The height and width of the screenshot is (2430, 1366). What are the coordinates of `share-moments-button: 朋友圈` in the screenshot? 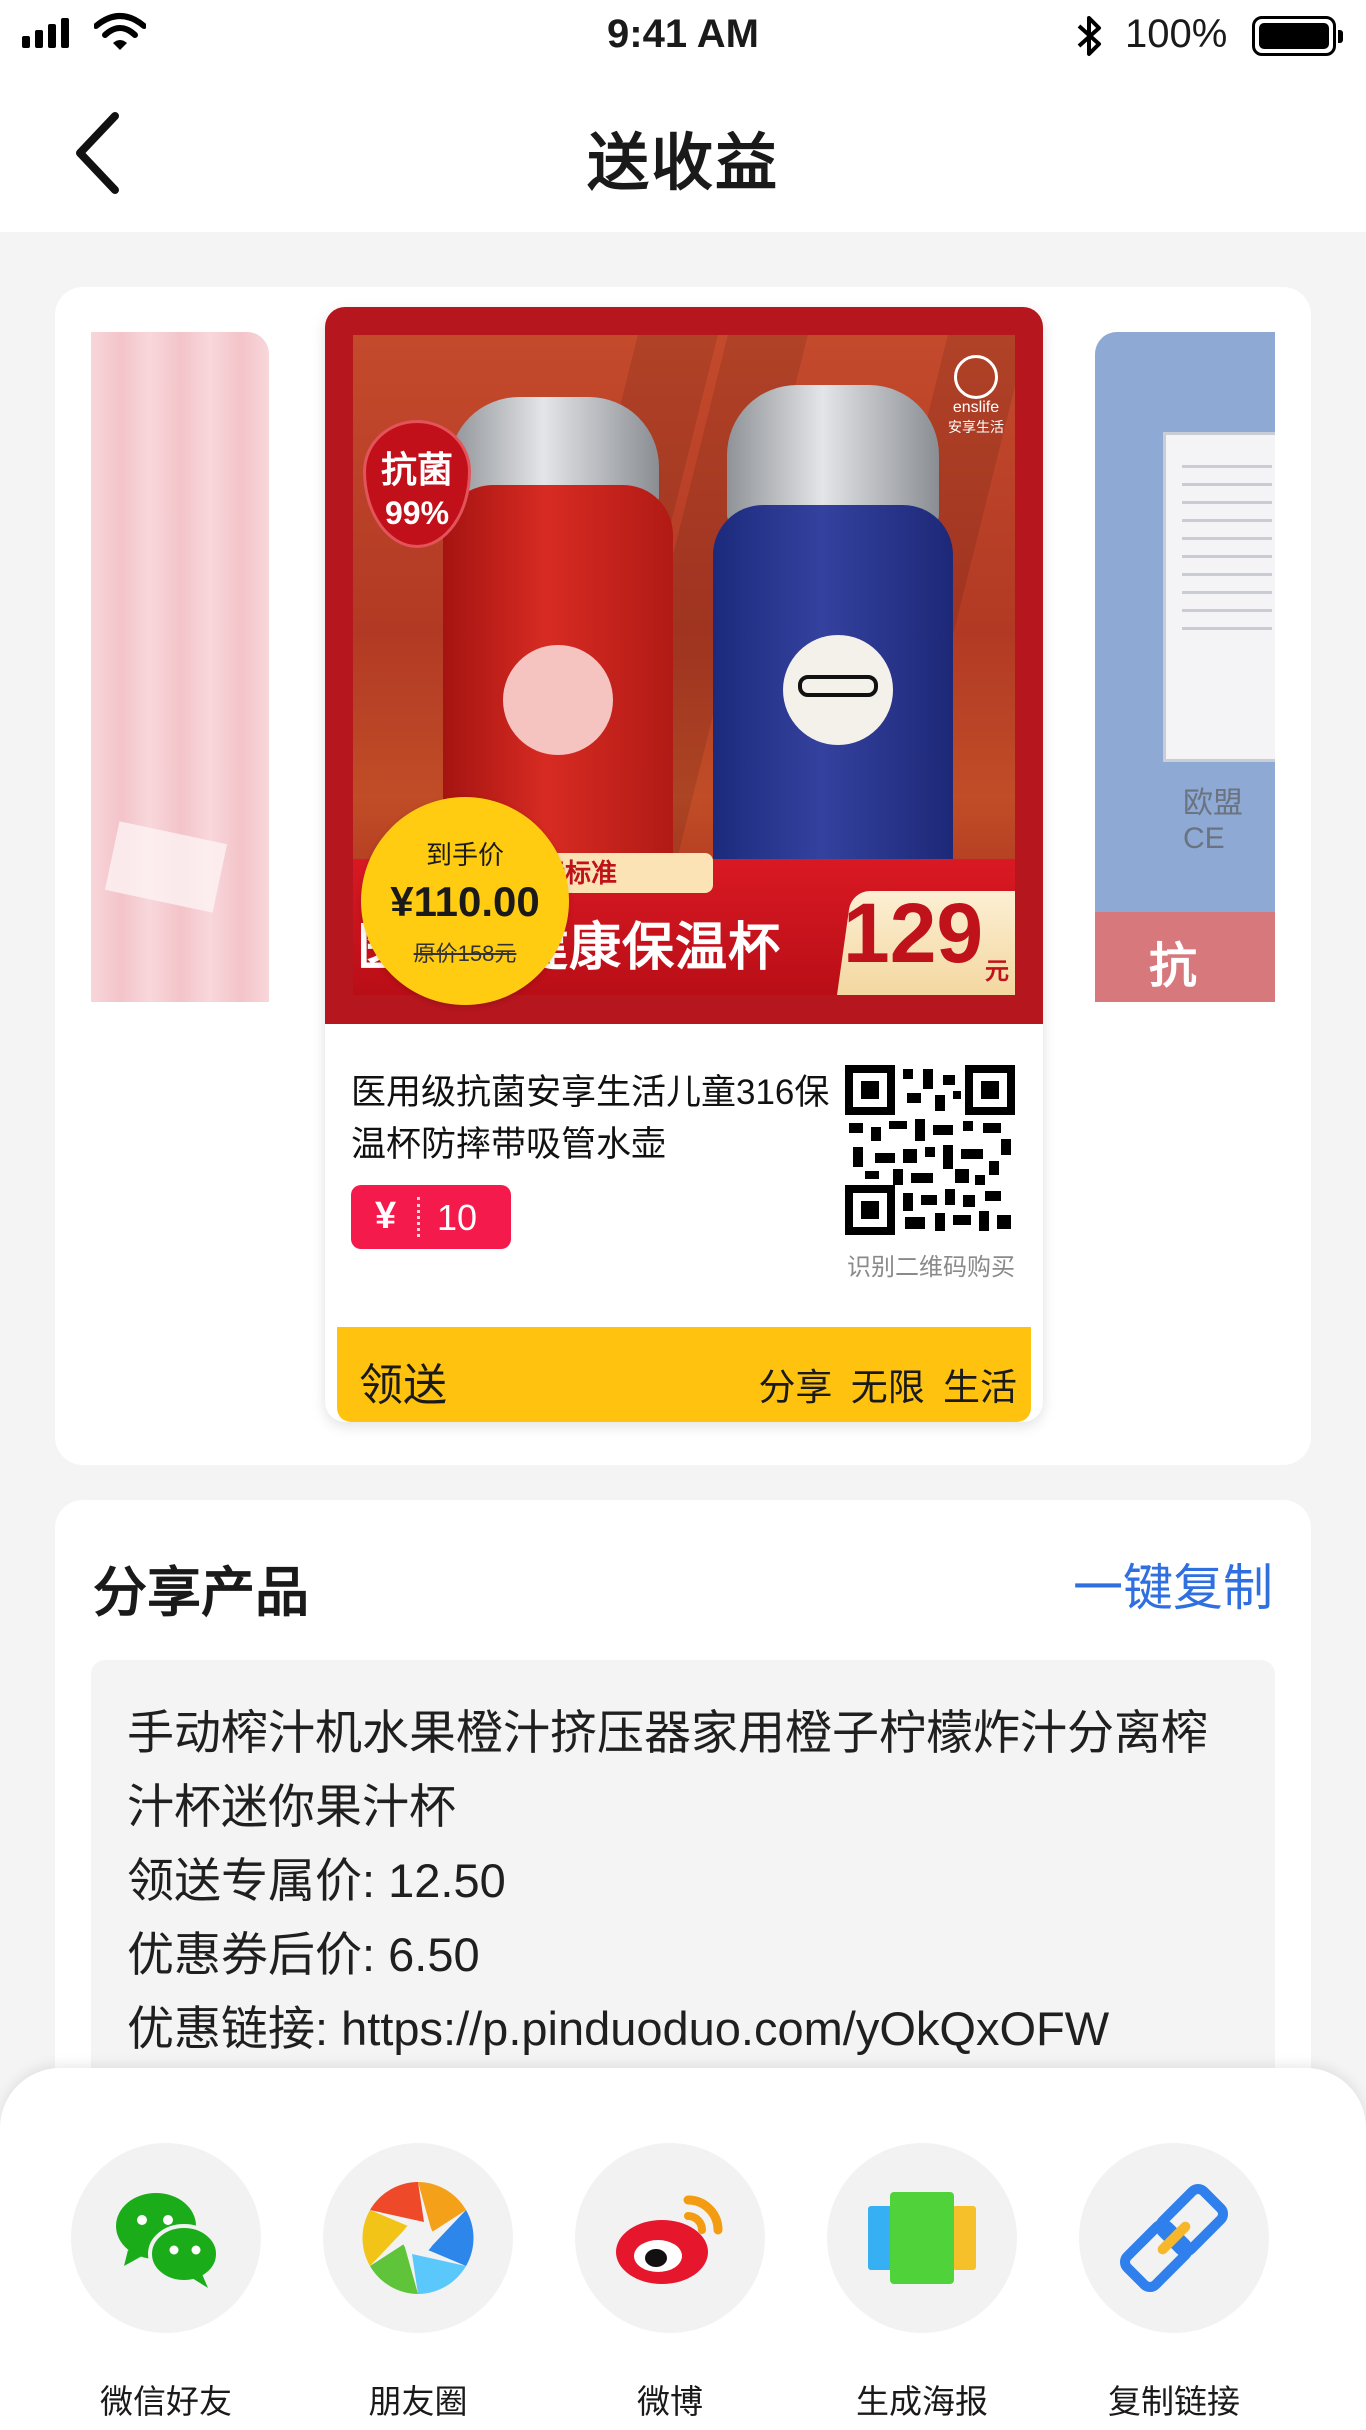 It's located at (418, 2283).